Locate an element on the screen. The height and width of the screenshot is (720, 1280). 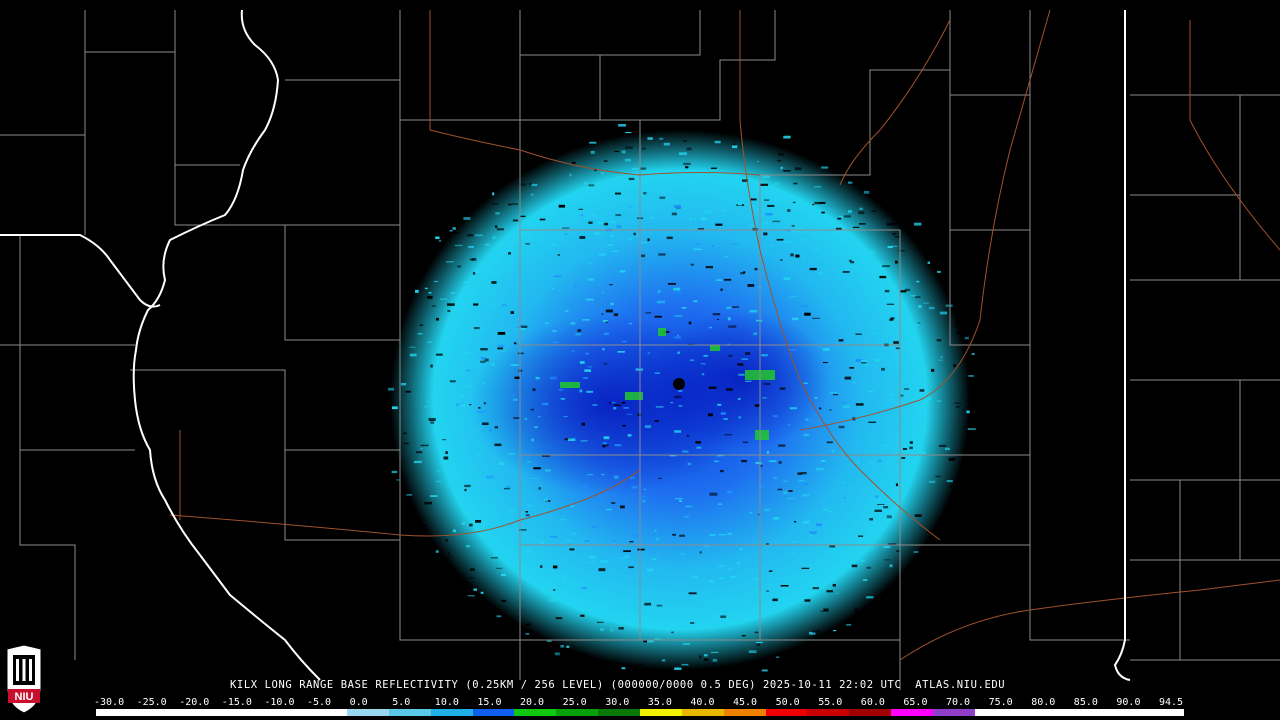
radar-site-marker is located at coordinates (679, 384).